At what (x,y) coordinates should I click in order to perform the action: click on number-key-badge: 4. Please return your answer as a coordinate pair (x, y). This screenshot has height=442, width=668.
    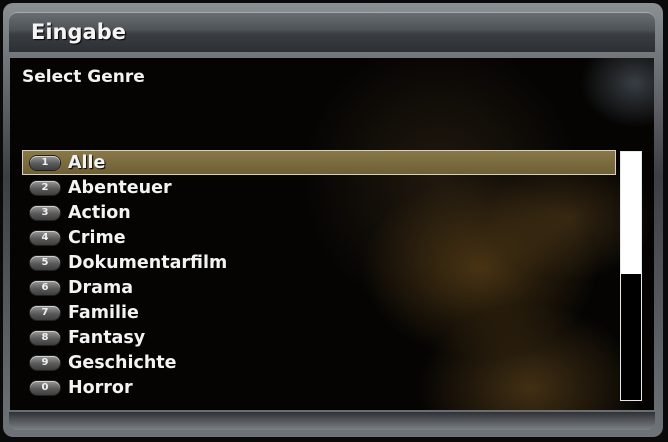
    Looking at the image, I should click on (45, 237).